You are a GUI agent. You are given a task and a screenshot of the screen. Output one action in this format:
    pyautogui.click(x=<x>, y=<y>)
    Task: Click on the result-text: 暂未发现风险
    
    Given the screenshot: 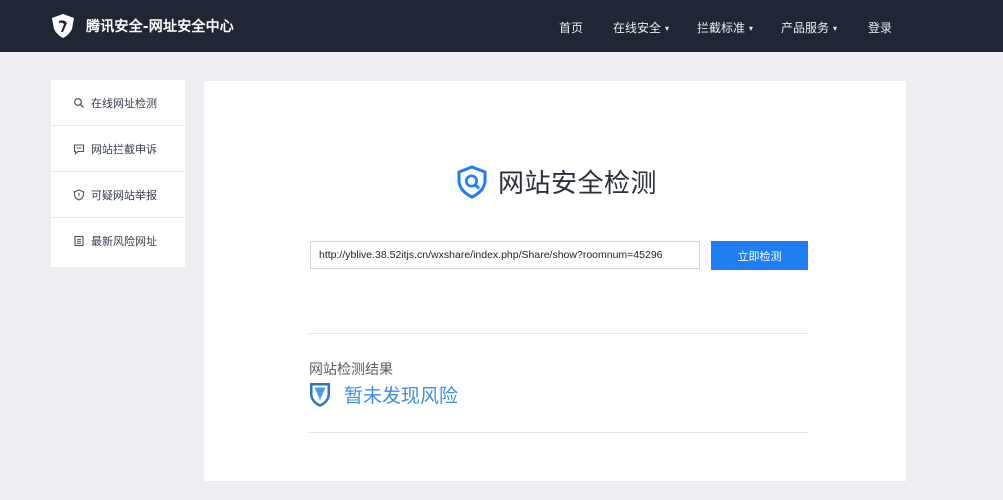 What is the action you would take?
    pyautogui.click(x=401, y=396)
    